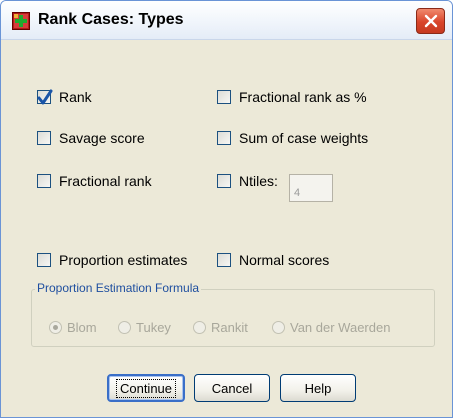  What do you see at coordinates (44, 181) in the screenshot?
I see `fractional-rank-checkbox-box` at bounding box center [44, 181].